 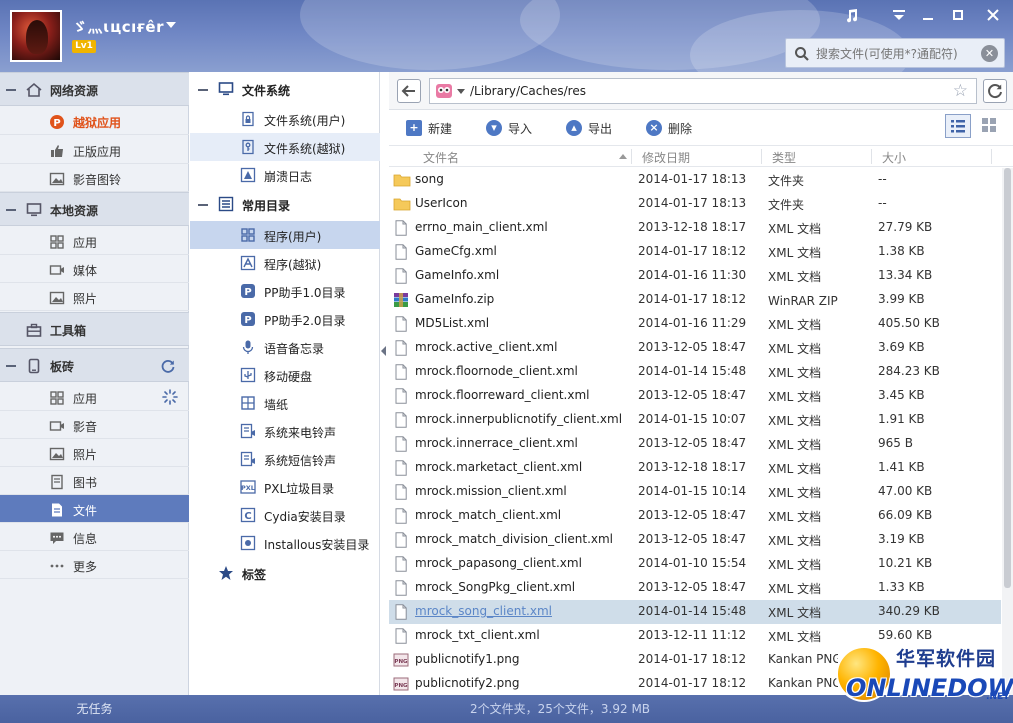 I want to click on nav-section-local: 本地资源, so click(x=94, y=209).